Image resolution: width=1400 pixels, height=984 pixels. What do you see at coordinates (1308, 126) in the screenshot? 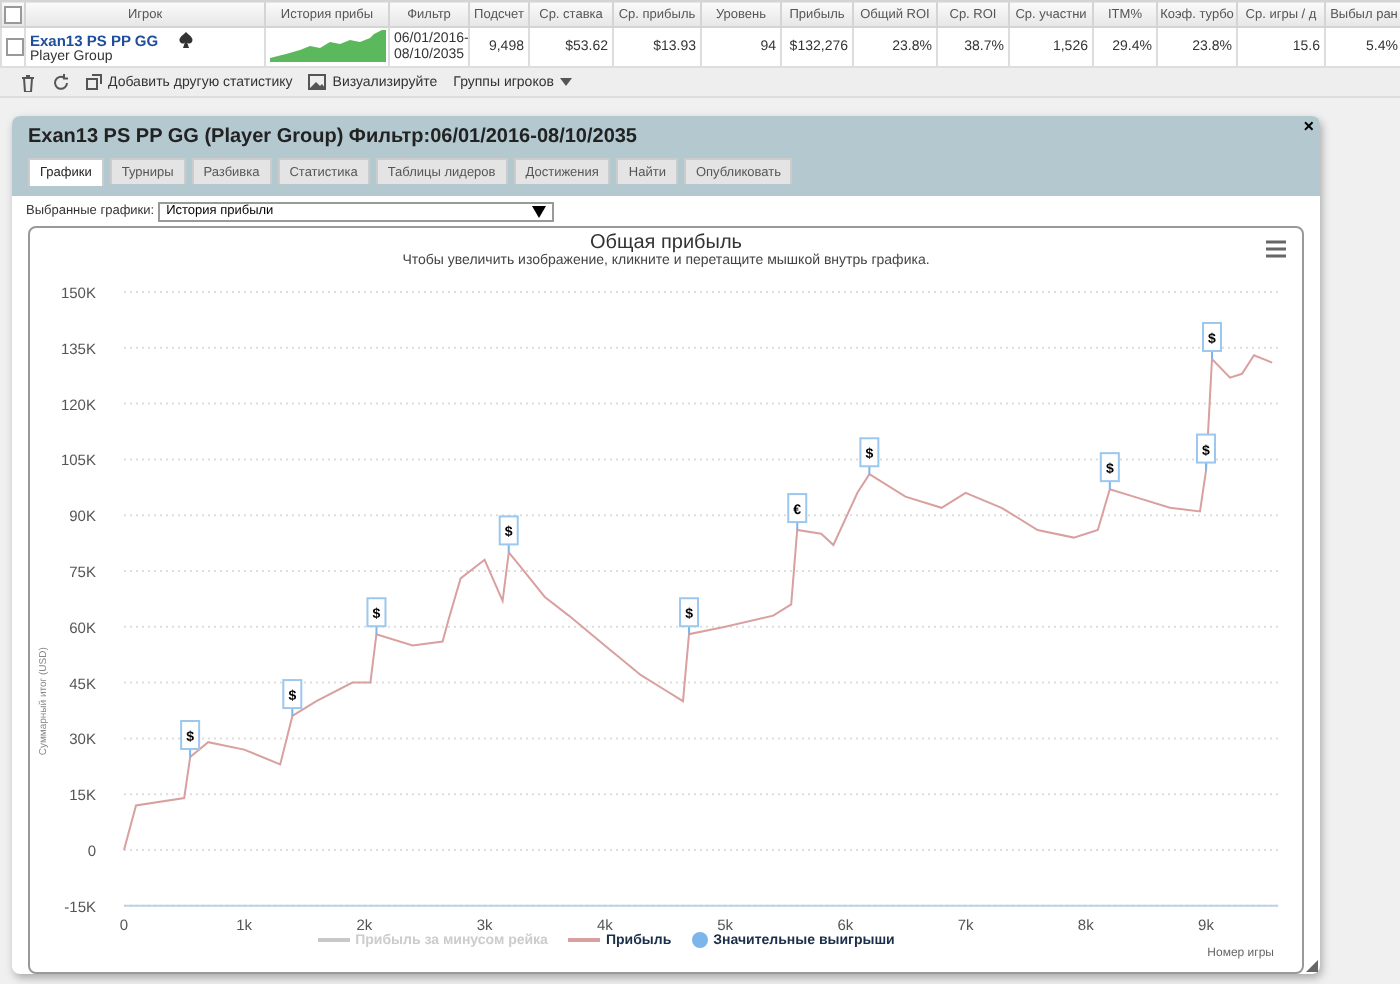
I see `close-button: ×` at bounding box center [1308, 126].